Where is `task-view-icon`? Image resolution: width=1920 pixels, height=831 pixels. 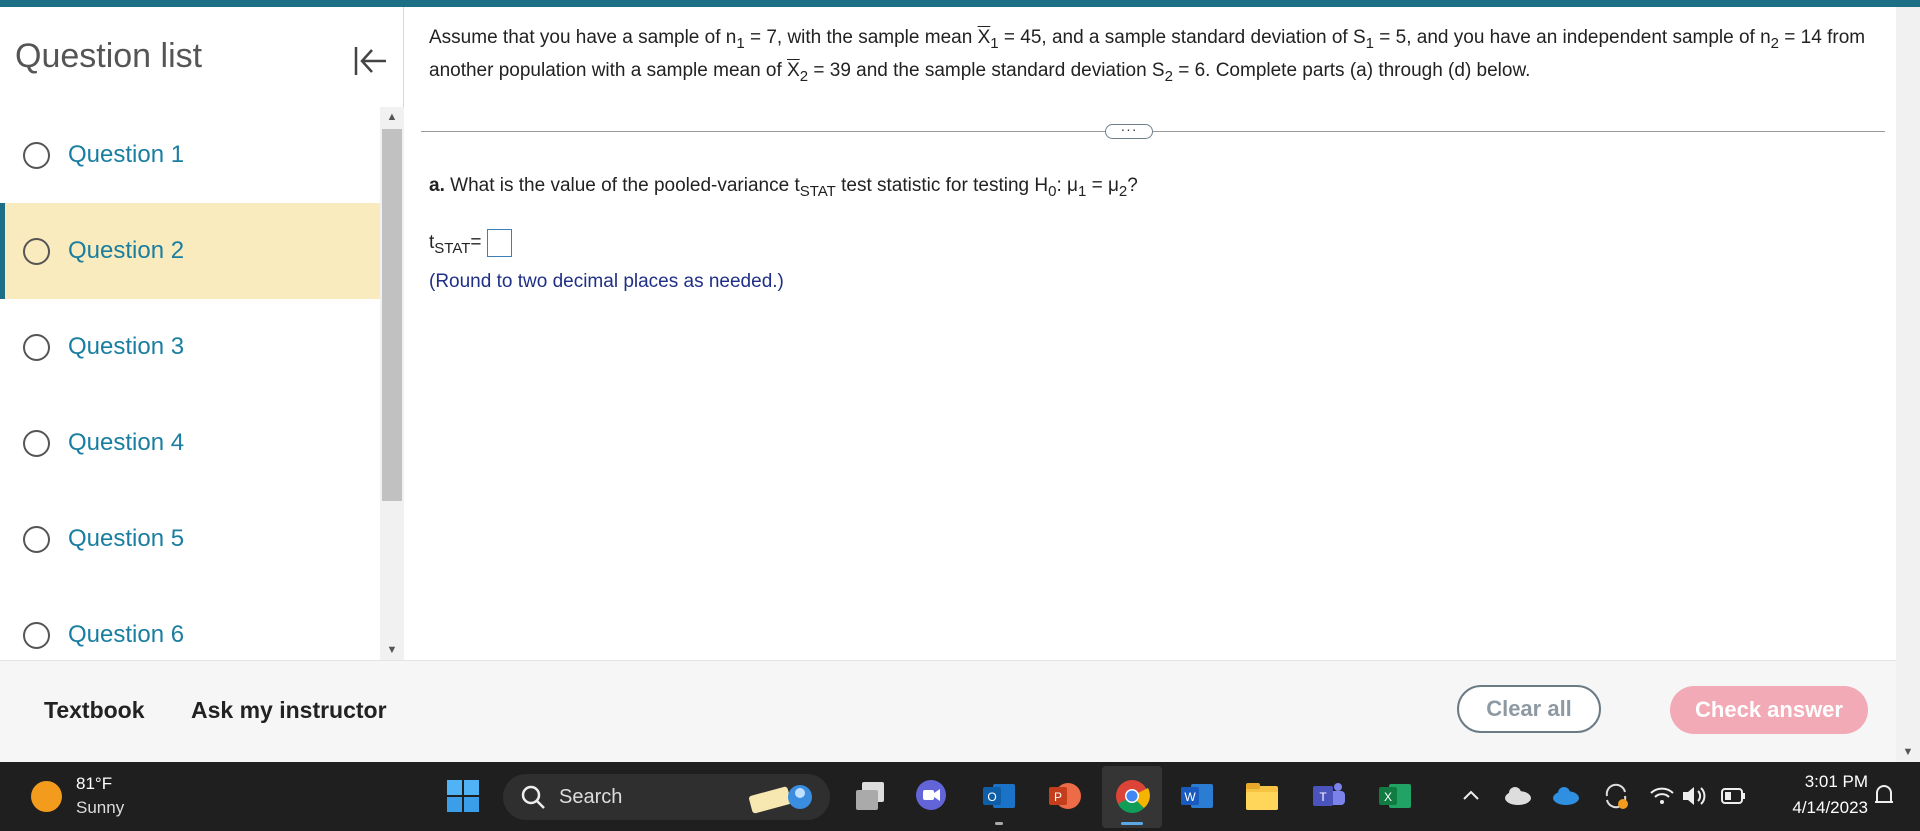 task-view-icon is located at coordinates (870, 796).